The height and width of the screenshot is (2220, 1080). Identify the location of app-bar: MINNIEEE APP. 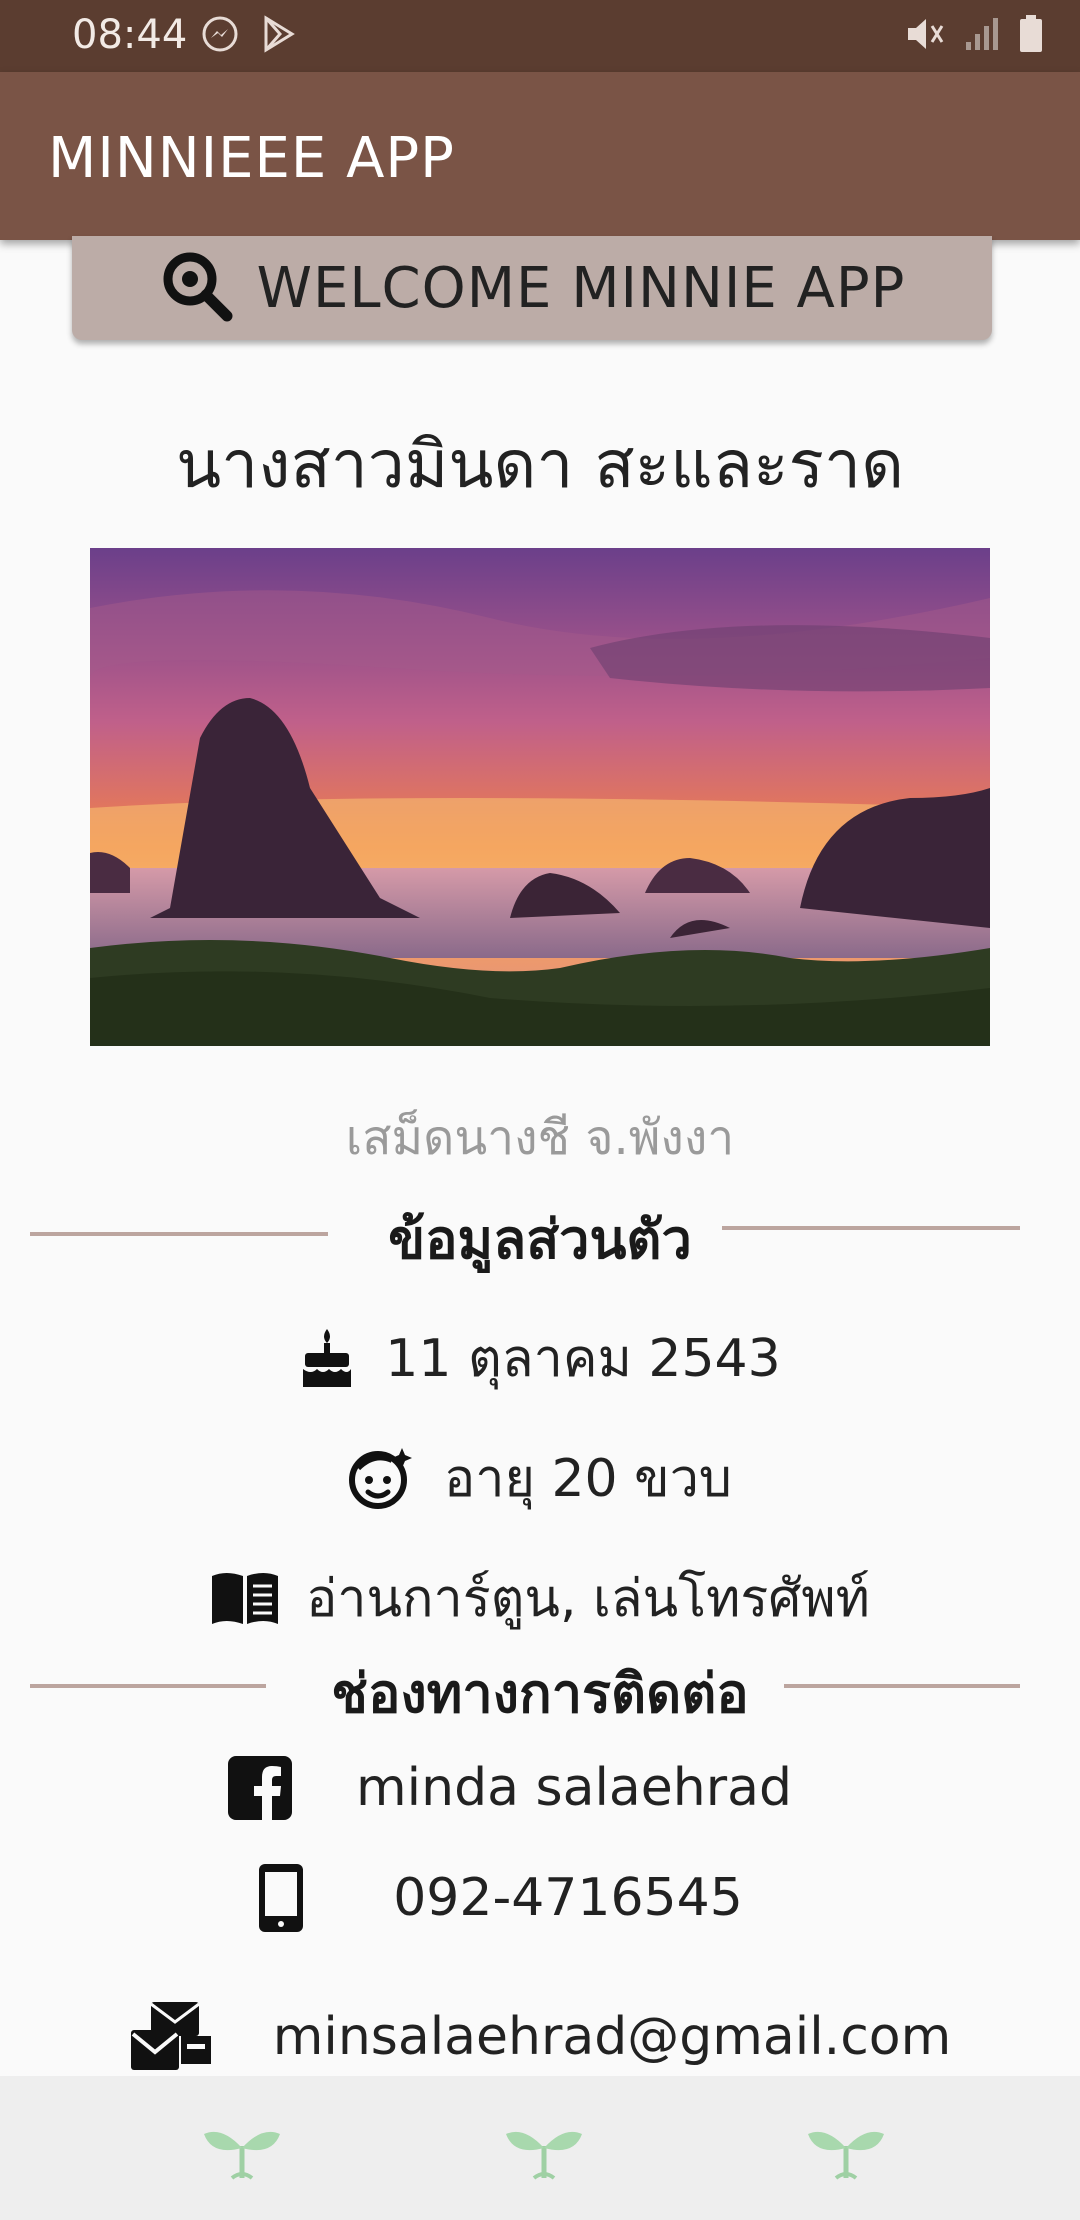
(540, 156).